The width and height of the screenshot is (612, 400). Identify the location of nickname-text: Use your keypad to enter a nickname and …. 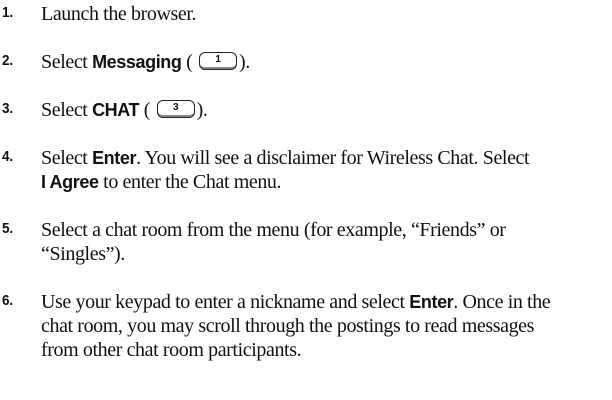
(225, 302).